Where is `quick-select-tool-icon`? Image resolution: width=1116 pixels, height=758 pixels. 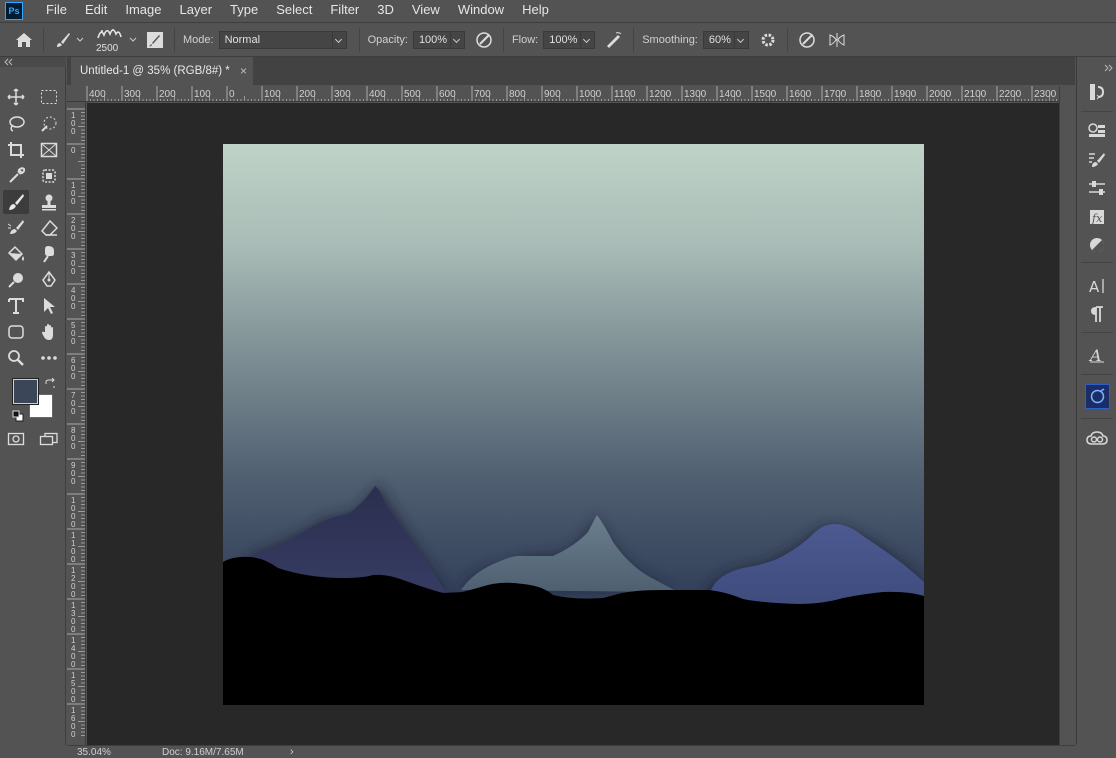
quick-select-tool-icon is located at coordinates (49, 124).